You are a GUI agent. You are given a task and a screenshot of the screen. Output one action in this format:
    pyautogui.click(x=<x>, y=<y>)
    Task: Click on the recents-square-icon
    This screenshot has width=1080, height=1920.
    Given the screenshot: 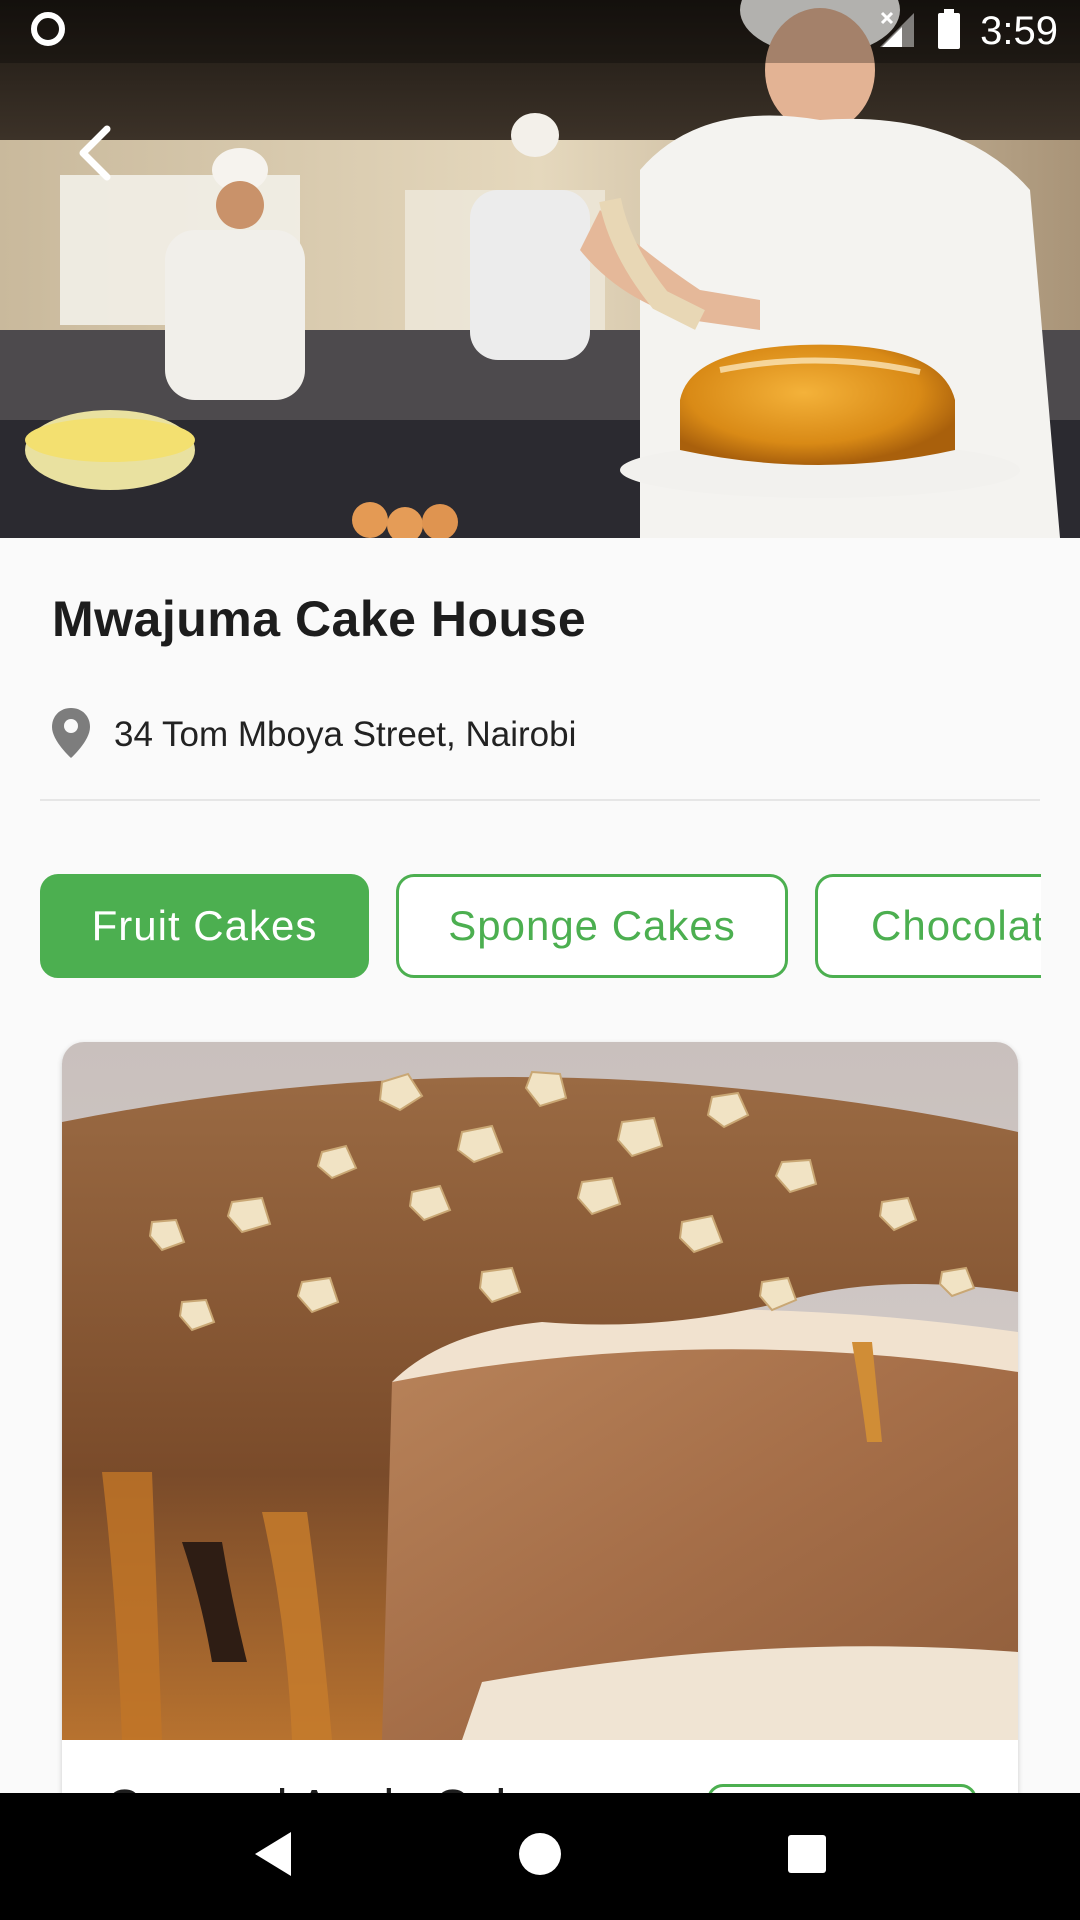 What is the action you would take?
    pyautogui.click(x=807, y=1856)
    